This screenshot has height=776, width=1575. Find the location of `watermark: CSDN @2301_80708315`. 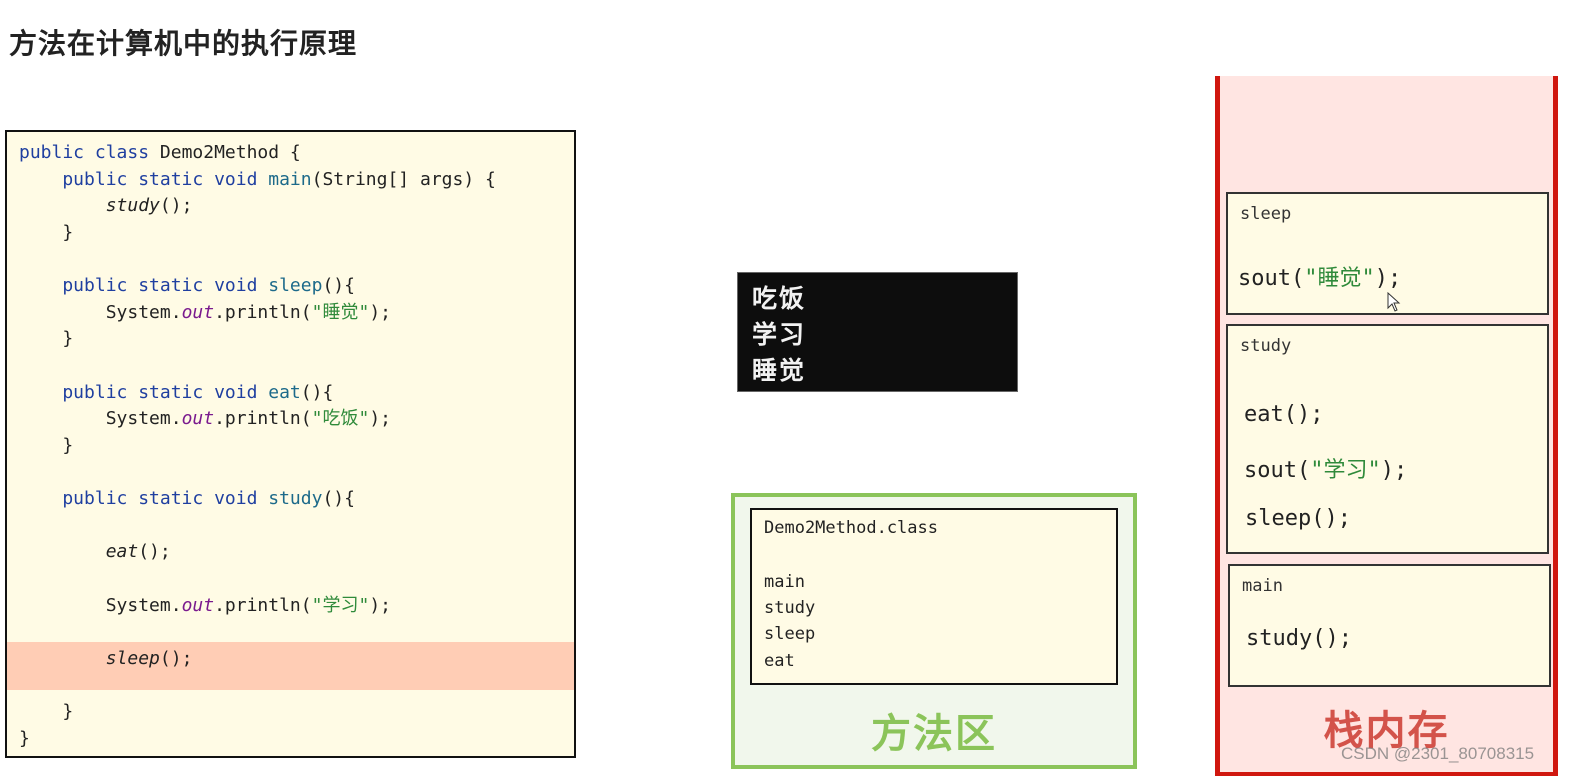

watermark: CSDN @2301_80708315 is located at coordinates (1438, 753).